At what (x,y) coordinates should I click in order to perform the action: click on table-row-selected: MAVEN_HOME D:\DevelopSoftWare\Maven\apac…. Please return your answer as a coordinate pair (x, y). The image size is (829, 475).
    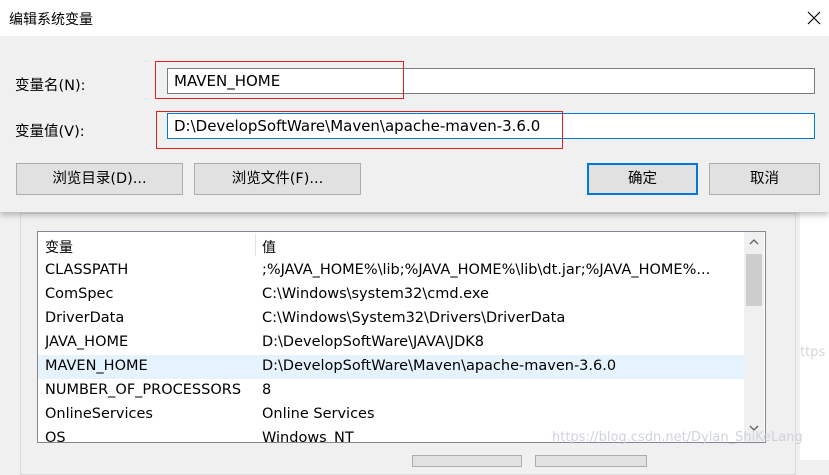
    Looking at the image, I should click on (391, 367).